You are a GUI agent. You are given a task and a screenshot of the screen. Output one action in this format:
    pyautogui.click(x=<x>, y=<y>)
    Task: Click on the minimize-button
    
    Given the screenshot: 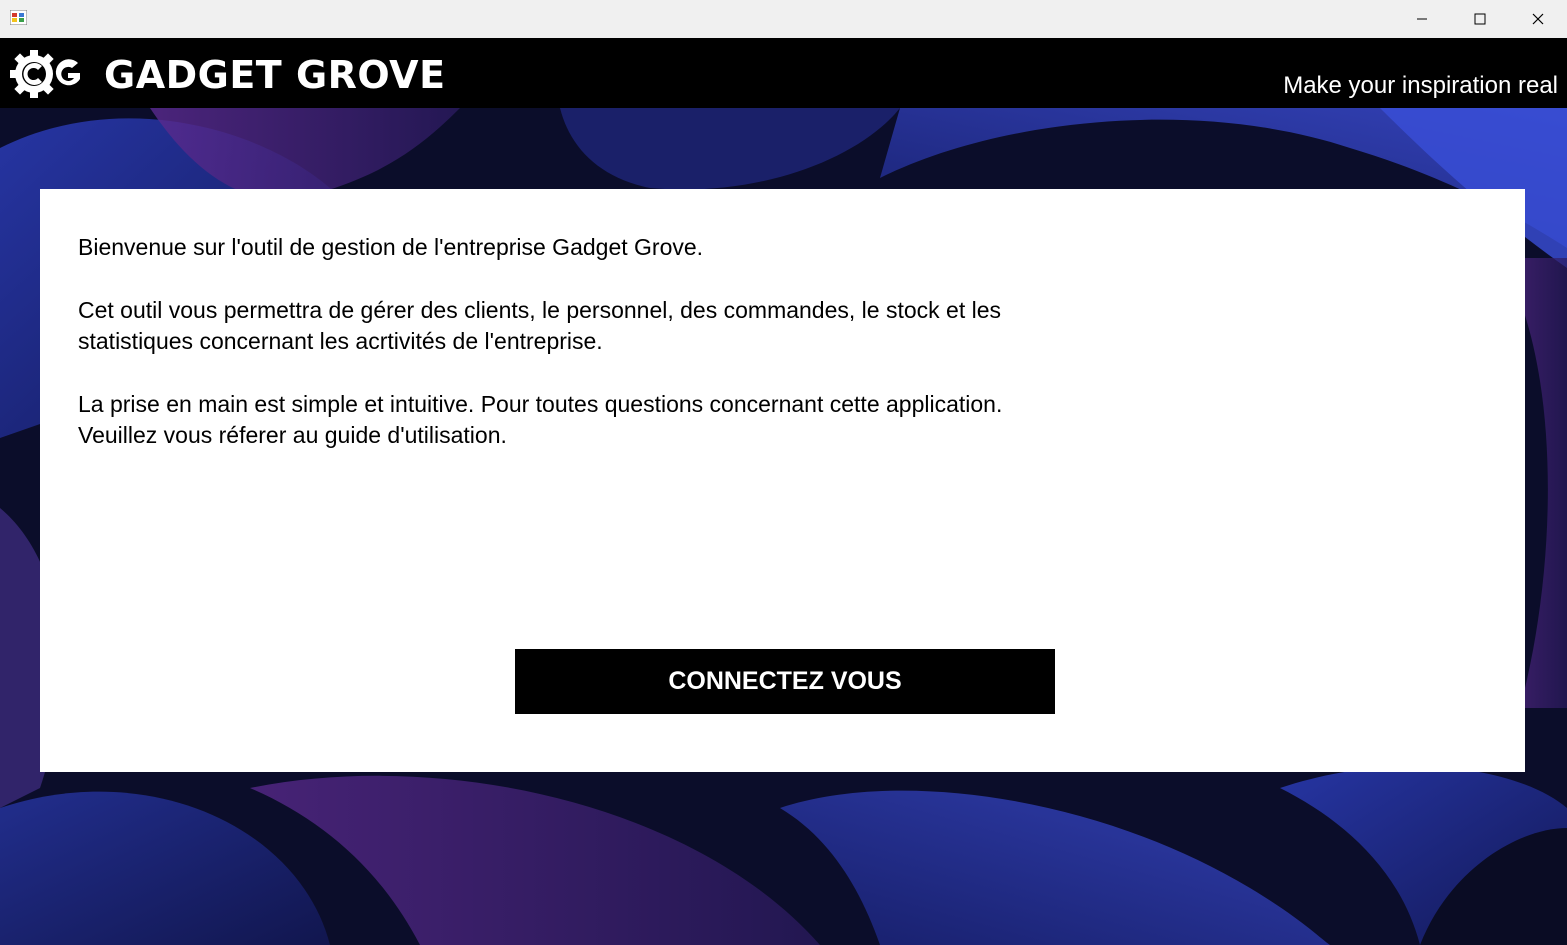 What is the action you would take?
    pyautogui.click(x=1422, y=19)
    